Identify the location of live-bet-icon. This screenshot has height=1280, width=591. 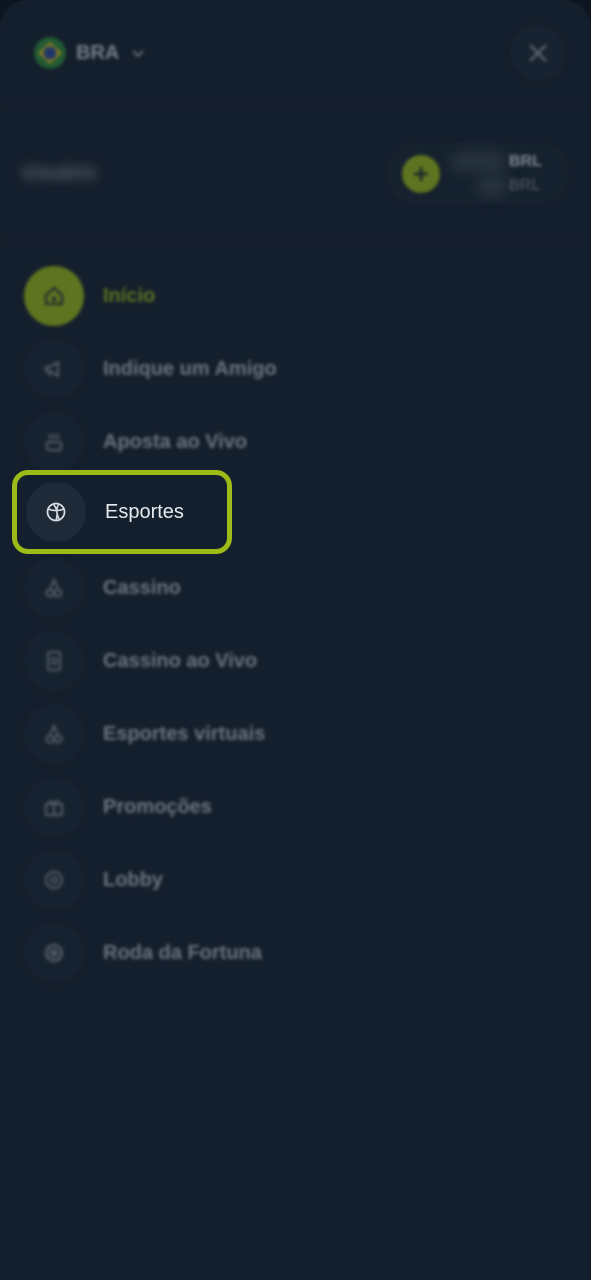
(54, 442).